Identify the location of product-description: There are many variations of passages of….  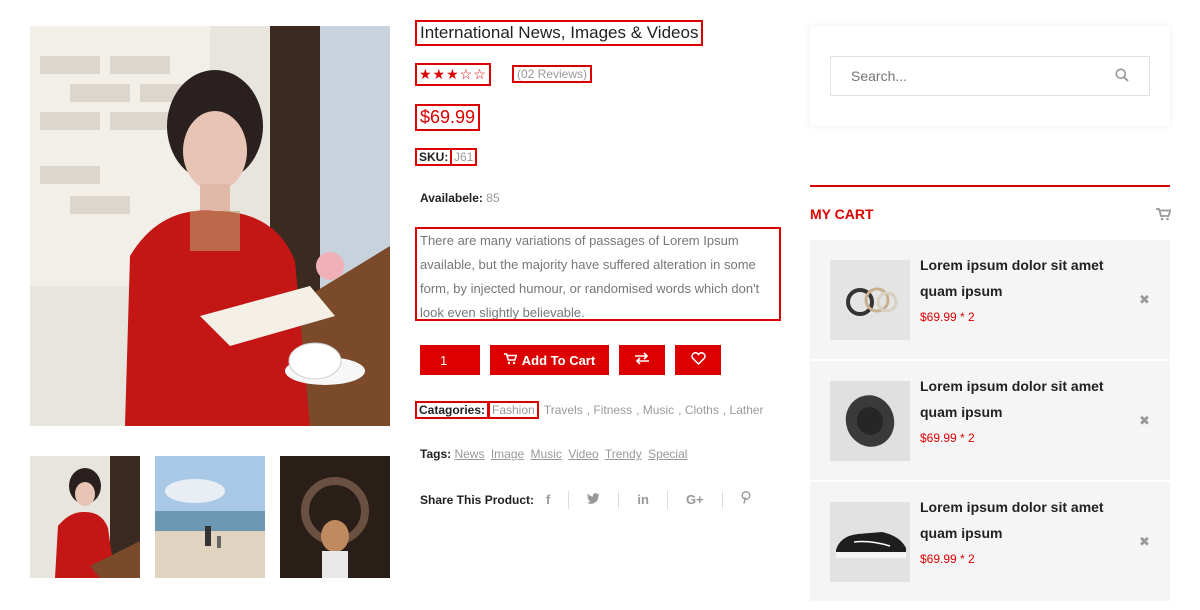
(598, 274).